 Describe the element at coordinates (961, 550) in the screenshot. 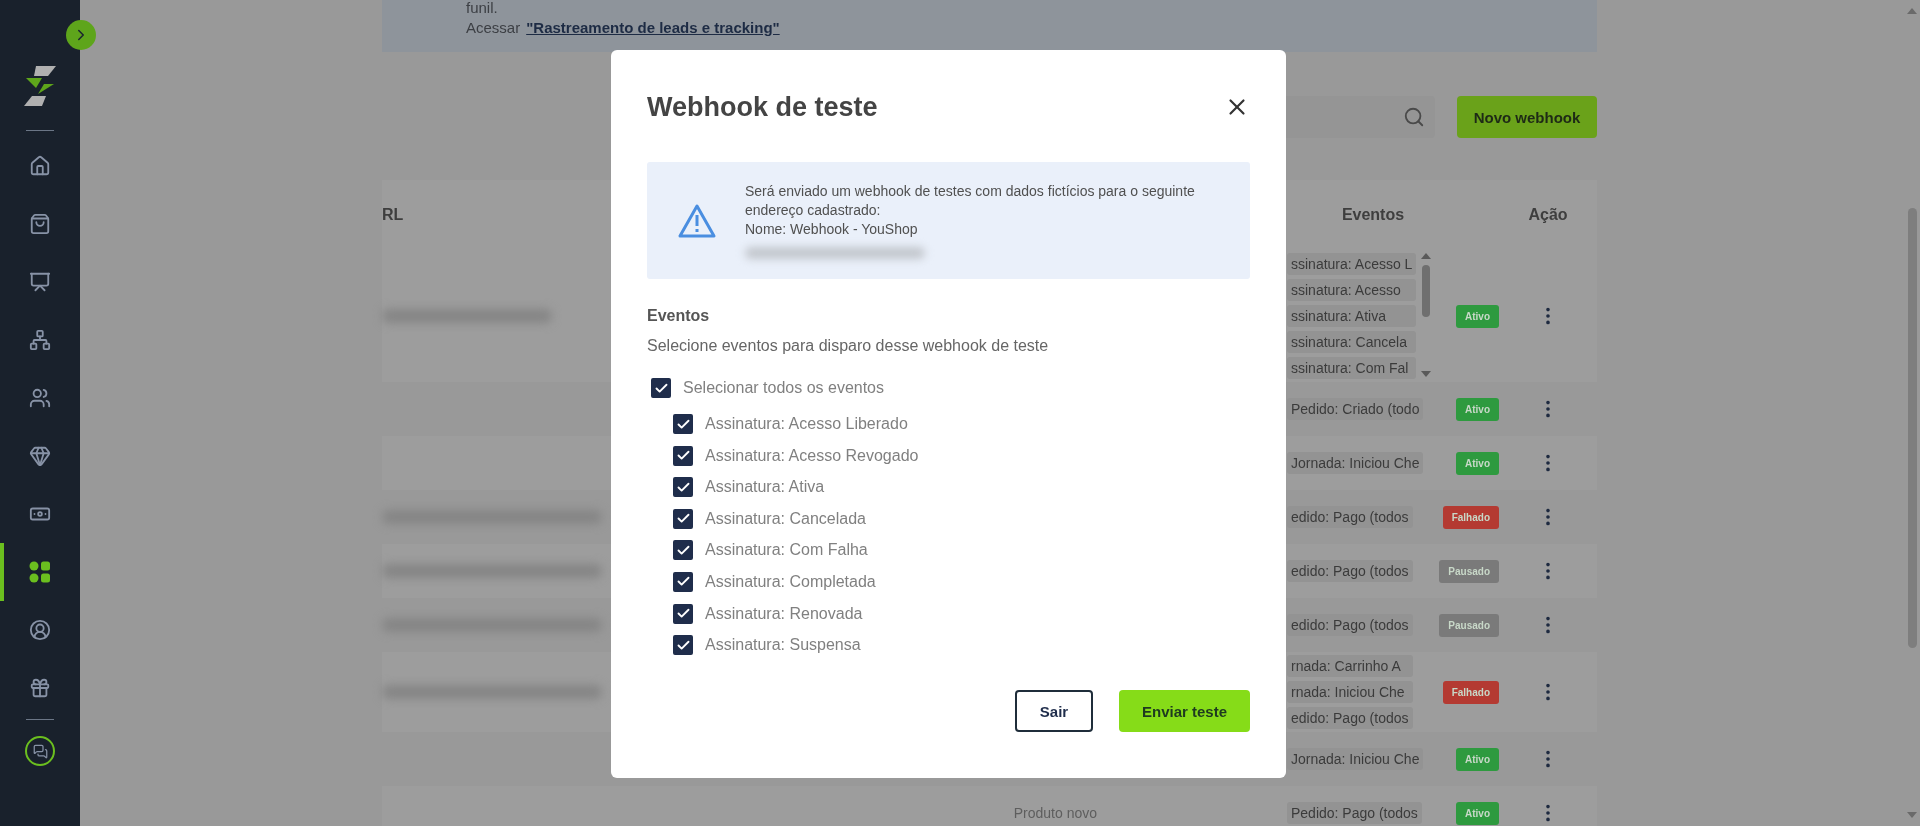

I see `event-checkbox: Assinatura: Com Falha` at that location.